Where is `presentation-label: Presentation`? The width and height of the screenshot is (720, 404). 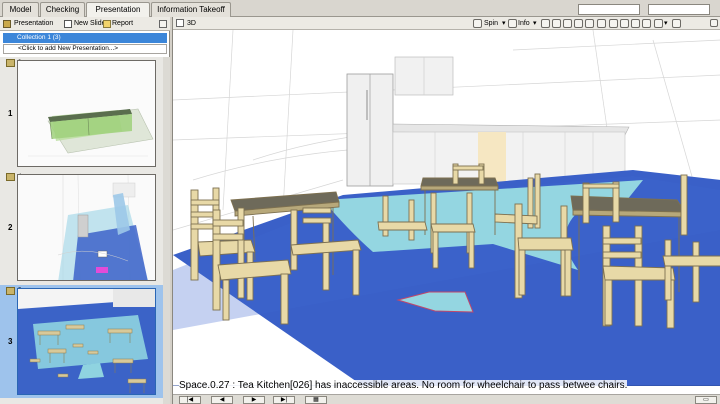 presentation-label: Presentation is located at coordinates (34, 23).